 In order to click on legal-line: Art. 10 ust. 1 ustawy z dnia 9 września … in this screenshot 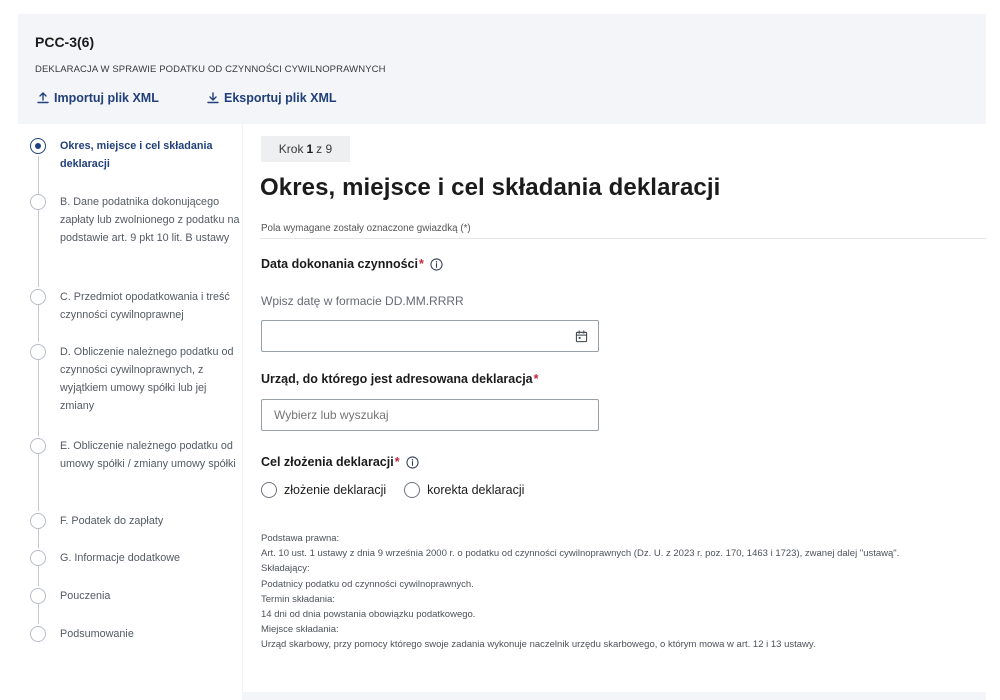, I will do `click(580, 554)`.